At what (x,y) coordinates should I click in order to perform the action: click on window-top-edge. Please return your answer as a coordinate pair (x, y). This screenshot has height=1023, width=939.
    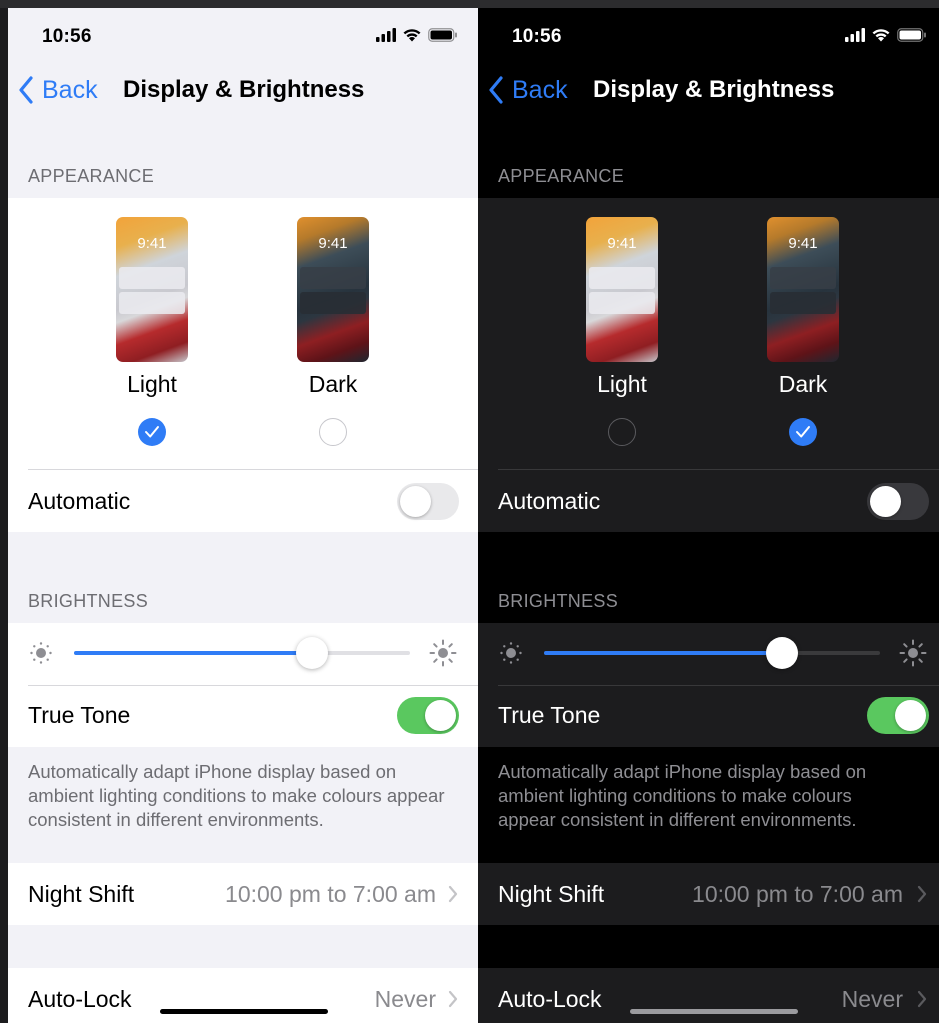
    Looking at the image, I should click on (469, 4).